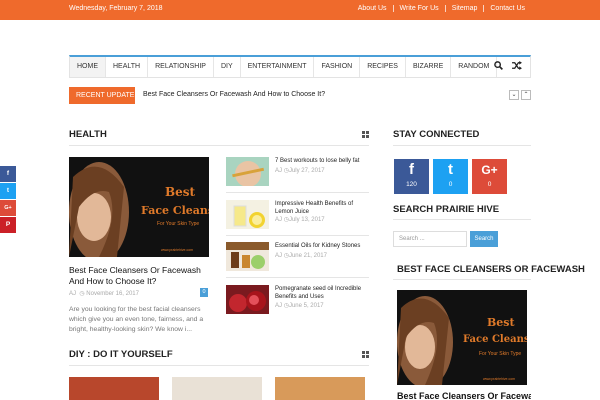  What do you see at coordinates (320, 161) in the screenshot?
I see `post-title-belly-fat: 7 Best workouts to lose belly fat` at bounding box center [320, 161].